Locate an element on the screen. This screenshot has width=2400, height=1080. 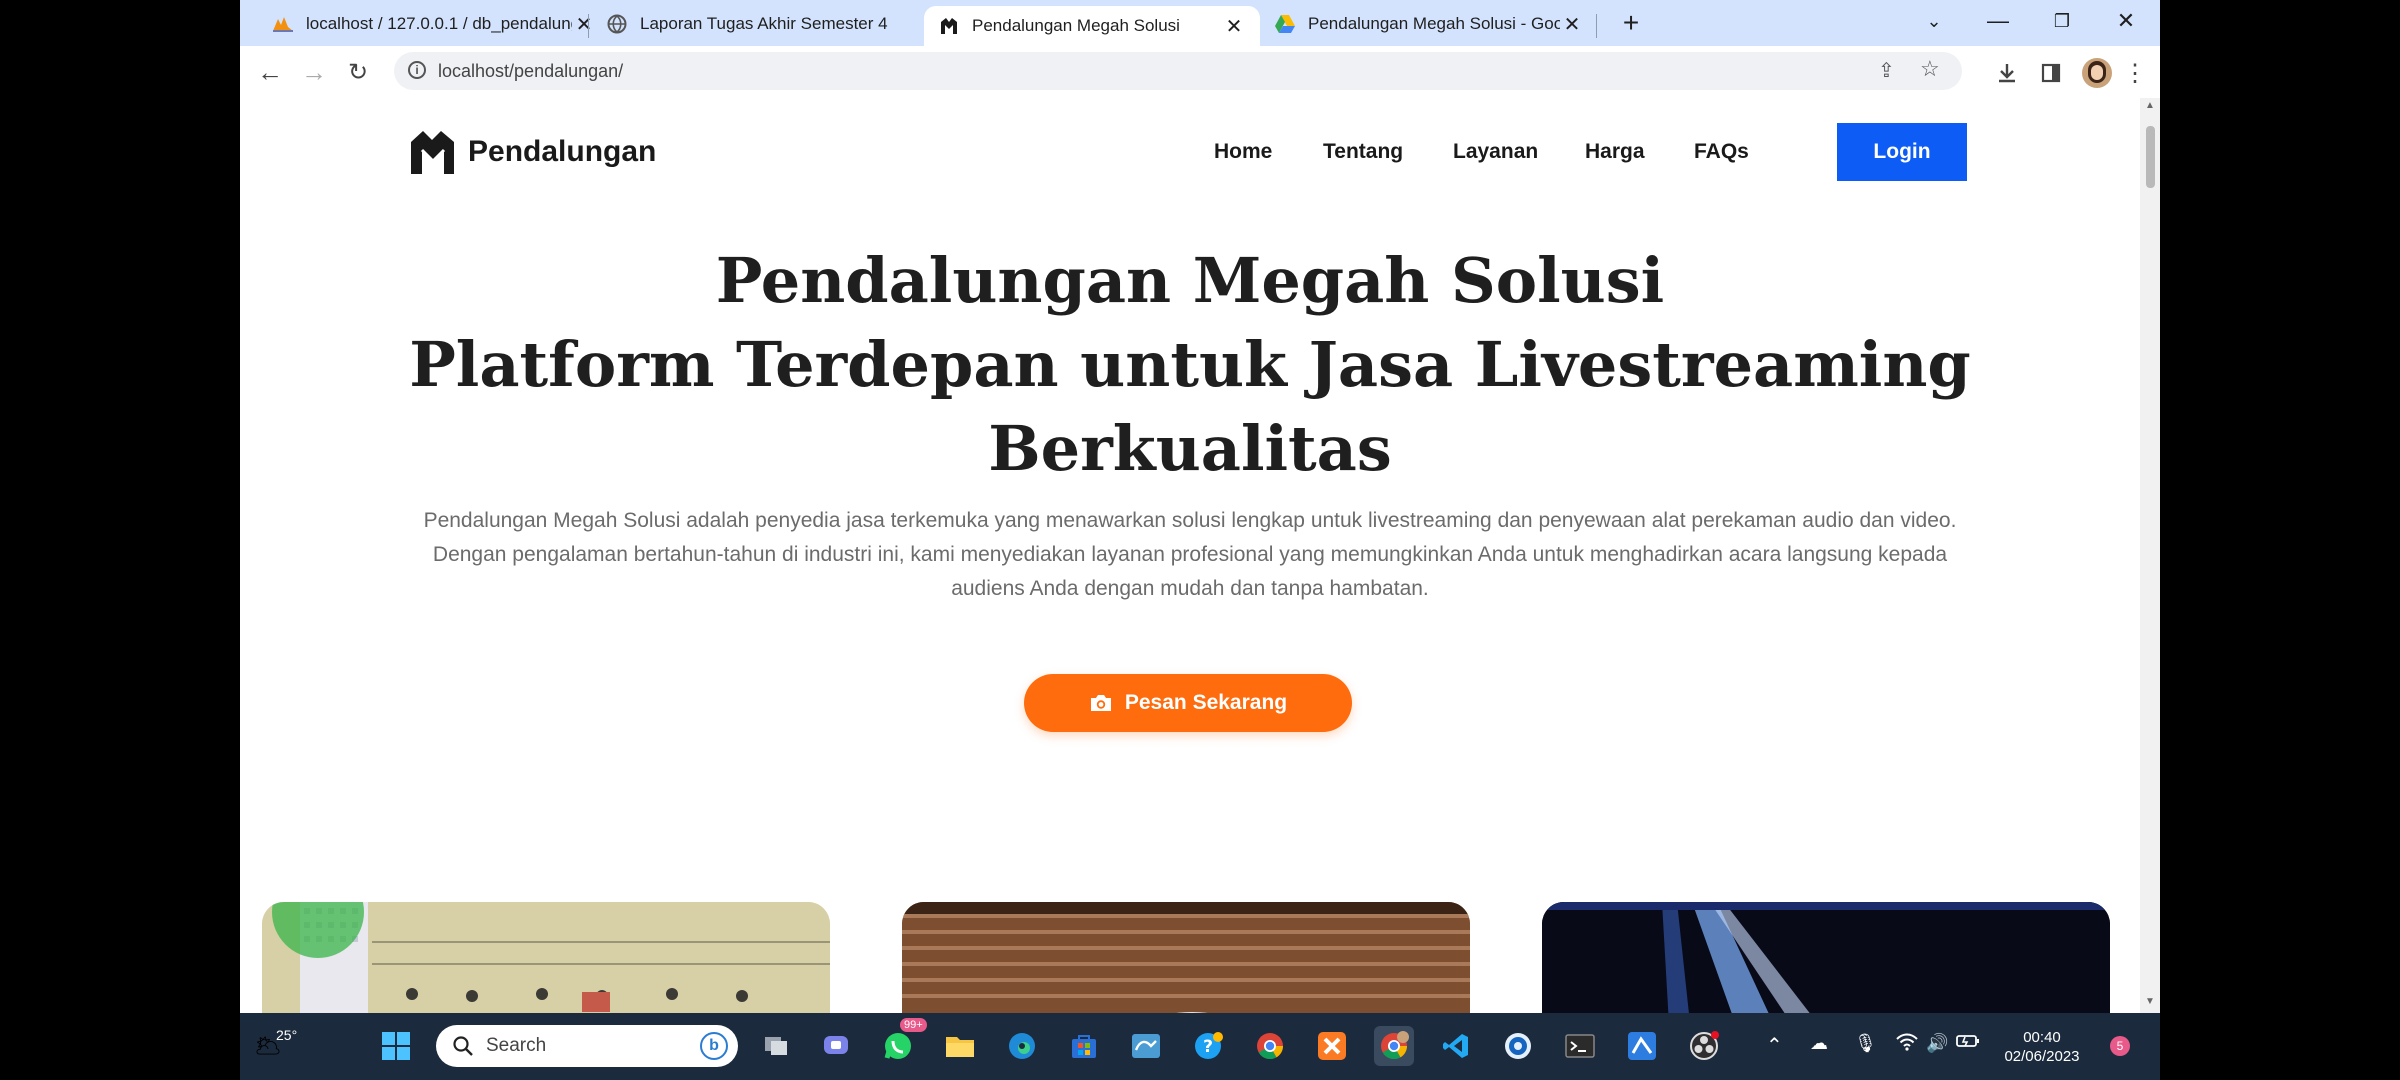
browser-toolbar: ← → ↻ i localhost/pendalungan/ ⇪ ☆ ⋮ is located at coordinates (1200, 72).